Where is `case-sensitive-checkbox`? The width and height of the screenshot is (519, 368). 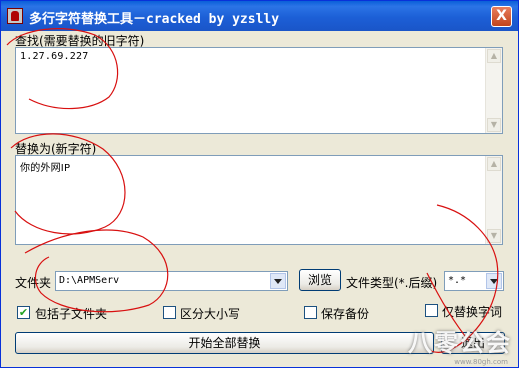 case-sensitive-checkbox is located at coordinates (169, 312).